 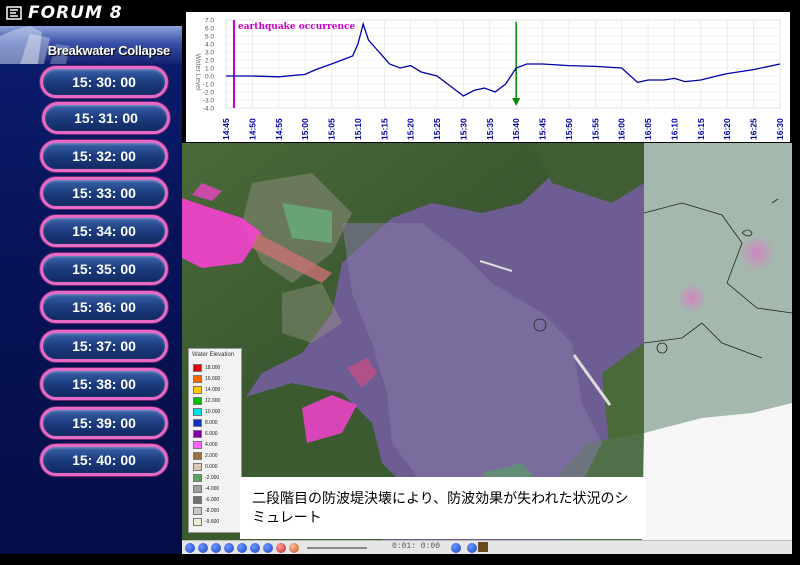 I want to click on x-tick-label: 15:35, so click(x=490, y=129).